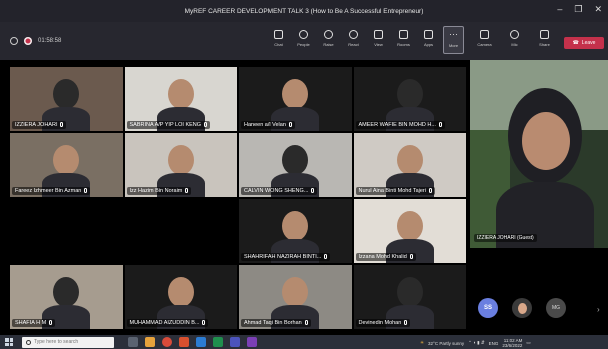 The image size is (608, 349). Describe the element at coordinates (453, 34) in the screenshot. I see `more-icon: ···` at that location.